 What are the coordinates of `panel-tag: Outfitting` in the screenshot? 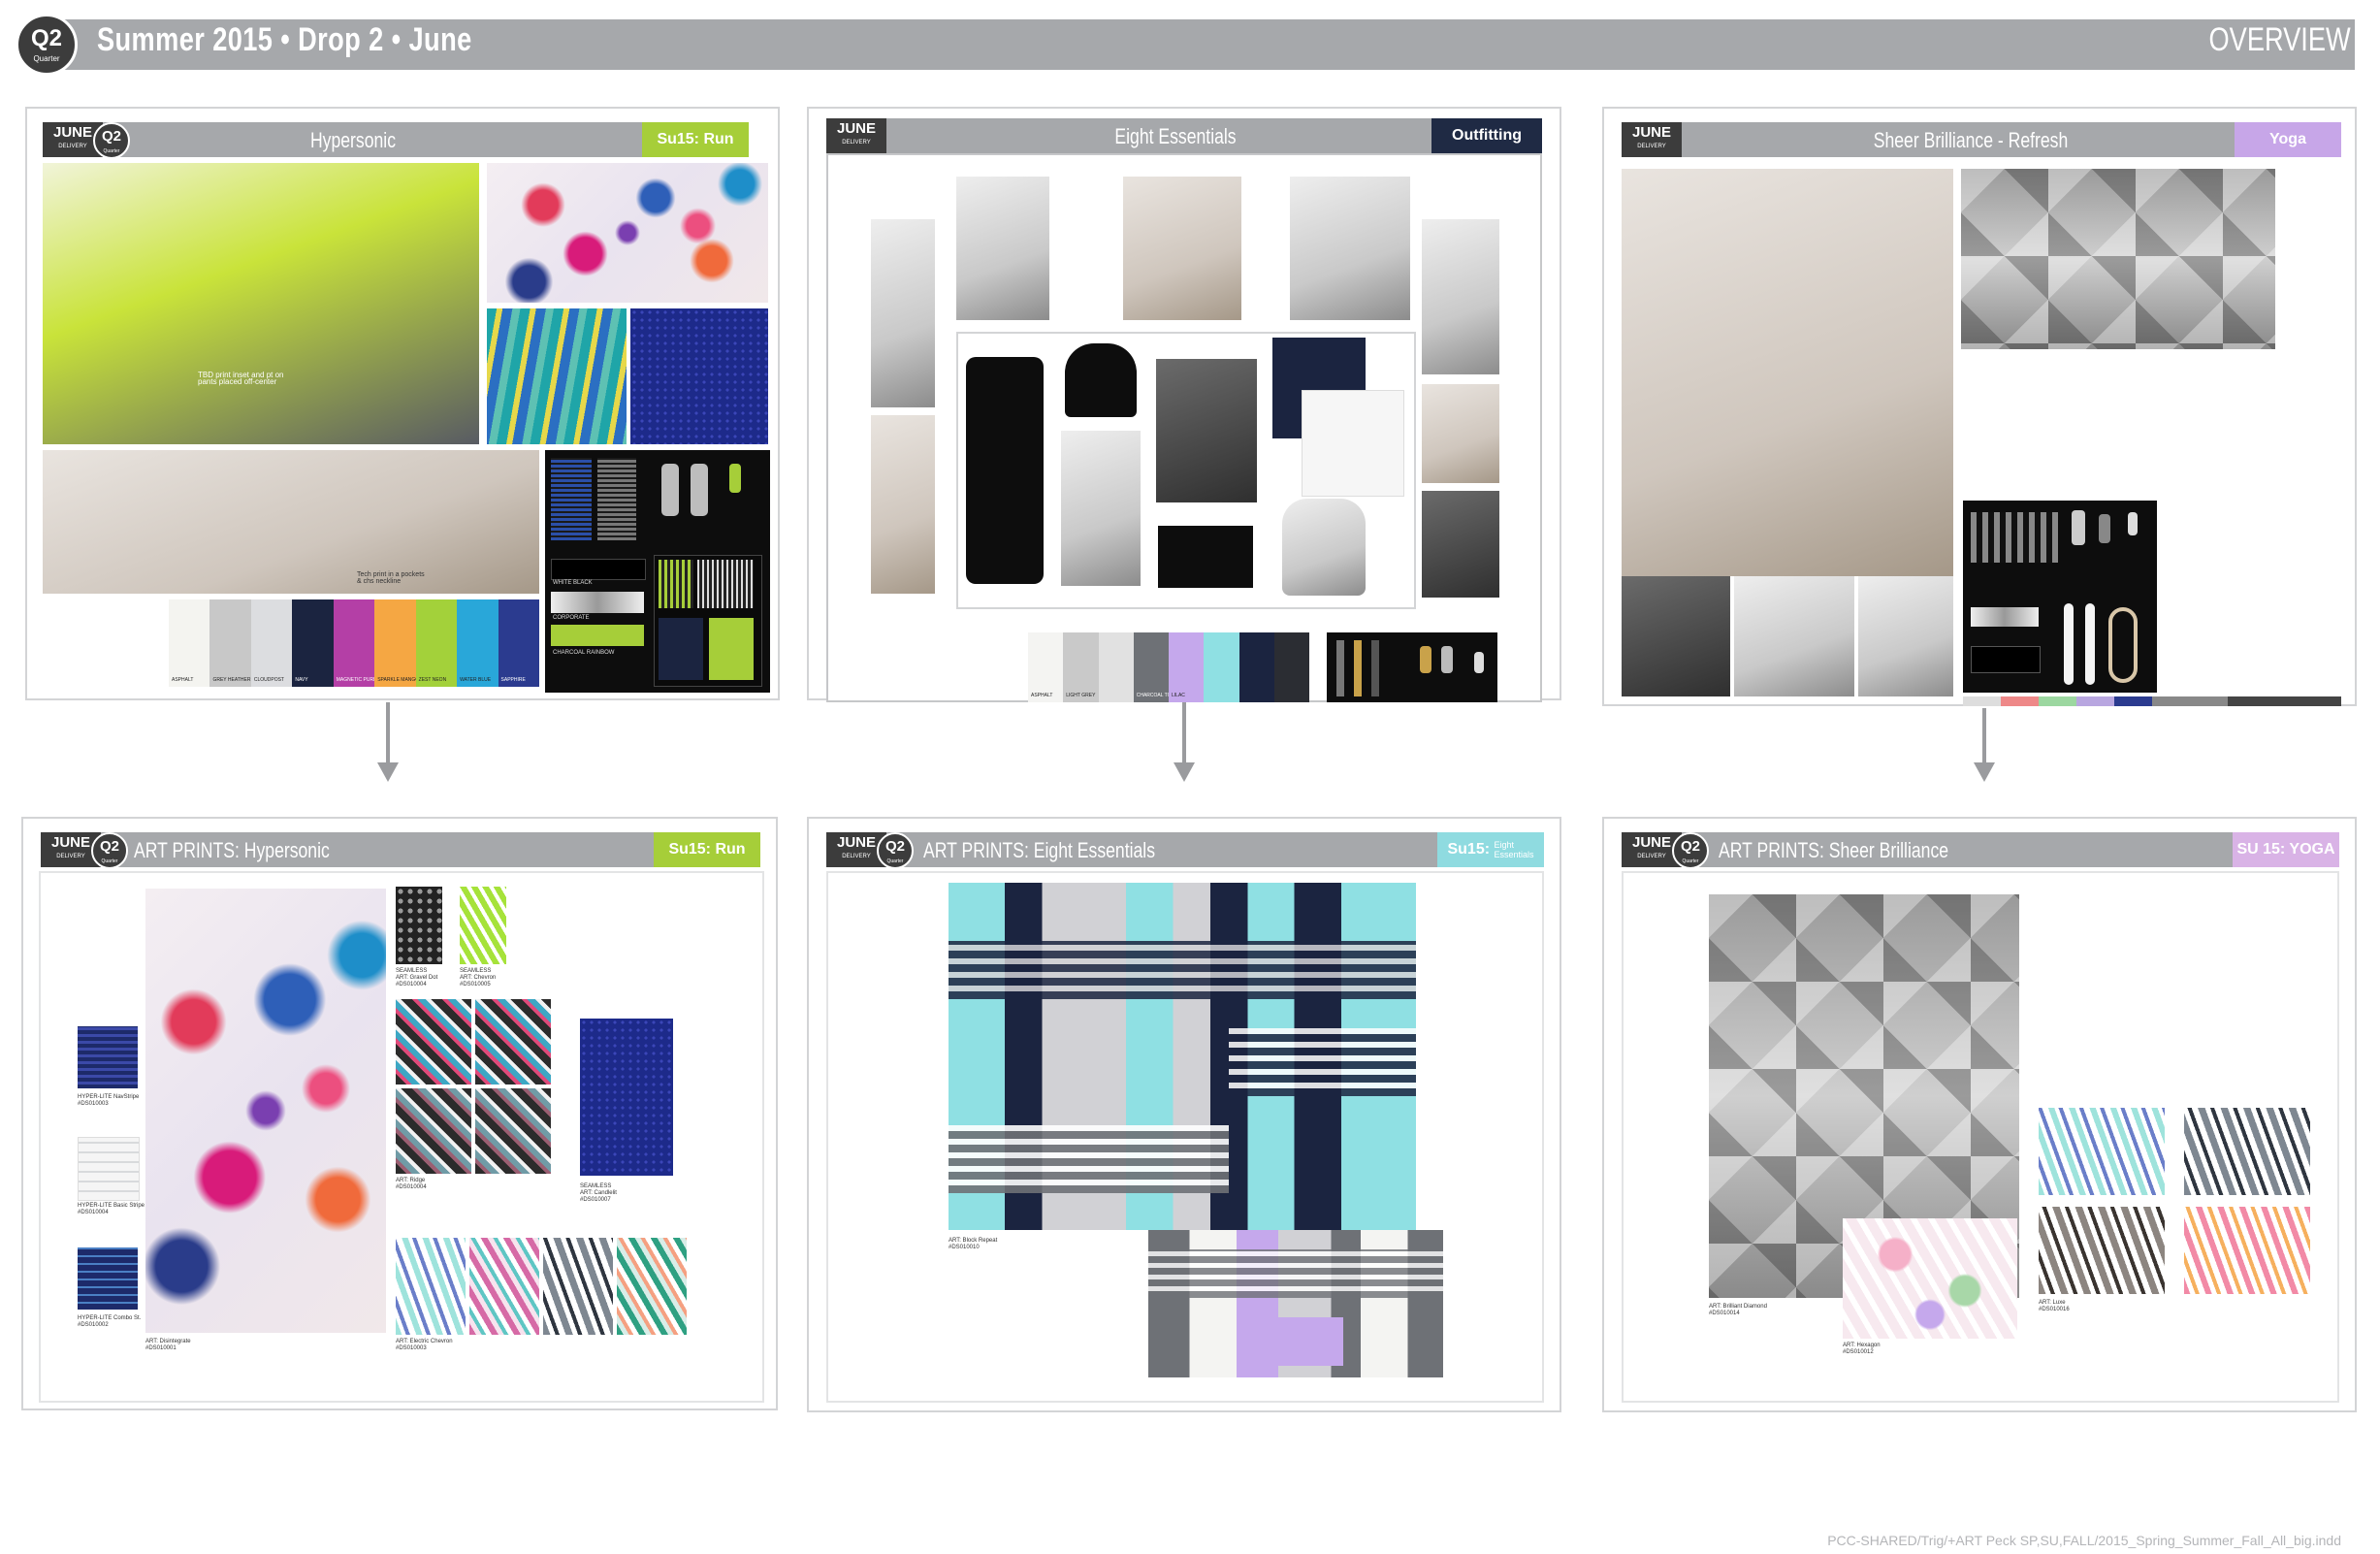 It's located at (1486, 135).